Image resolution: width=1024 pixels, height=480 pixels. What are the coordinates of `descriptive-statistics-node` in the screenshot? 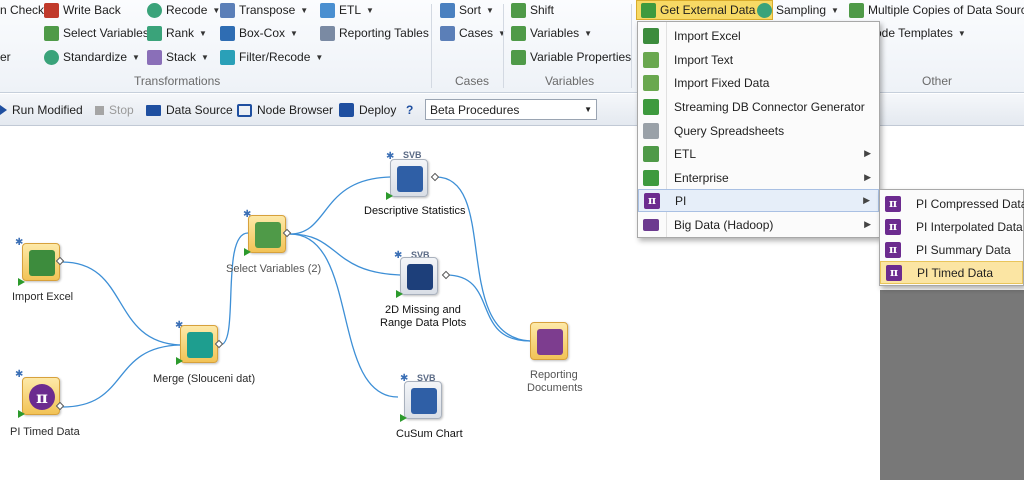 It's located at (409, 178).